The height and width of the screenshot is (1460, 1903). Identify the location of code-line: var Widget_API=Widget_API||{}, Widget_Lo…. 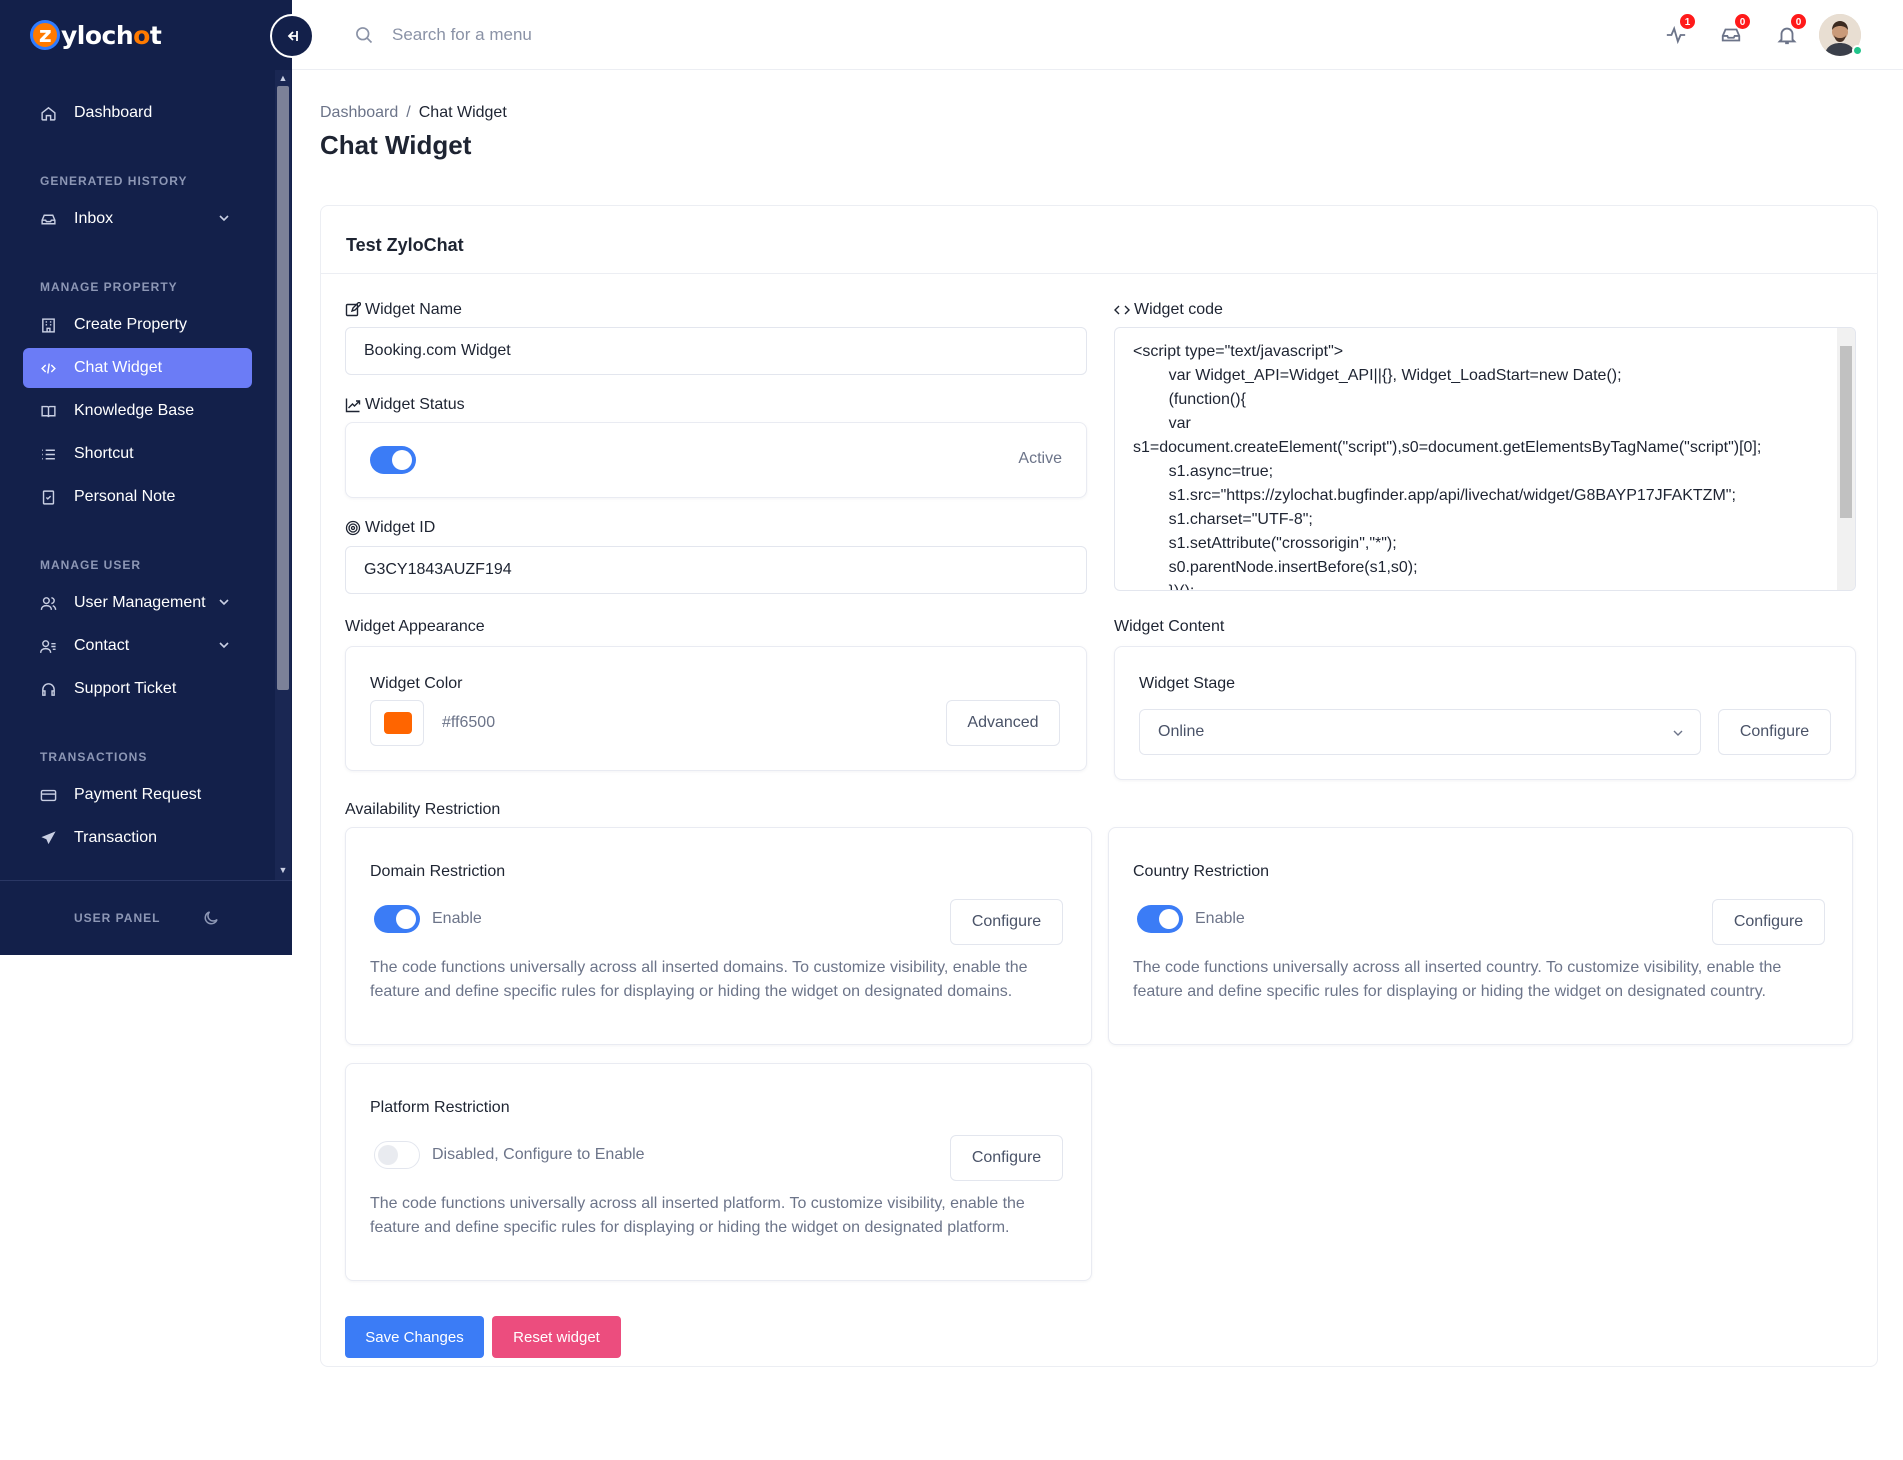
(1377, 375).